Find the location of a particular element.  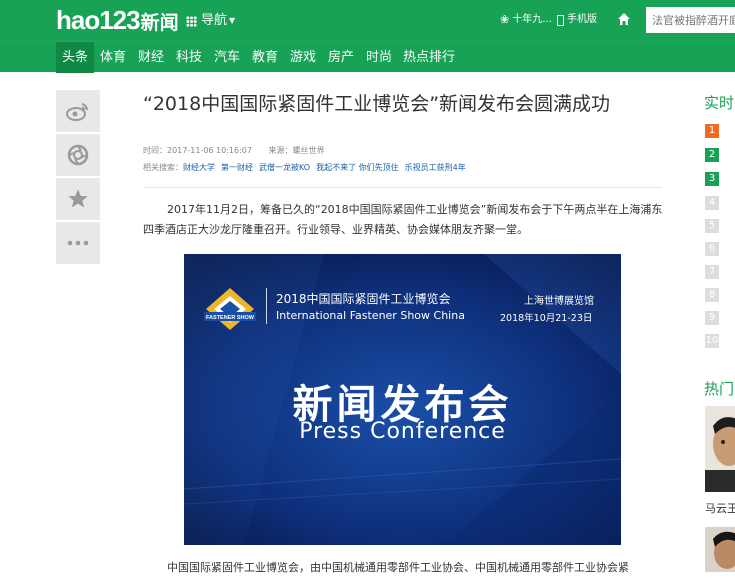

related-search: 相关搜索：财经大学 第一财经 武僧一龙被KO 我起不来了 你们先顶住 乐视员工获刑4年 is located at coordinates (307, 168).